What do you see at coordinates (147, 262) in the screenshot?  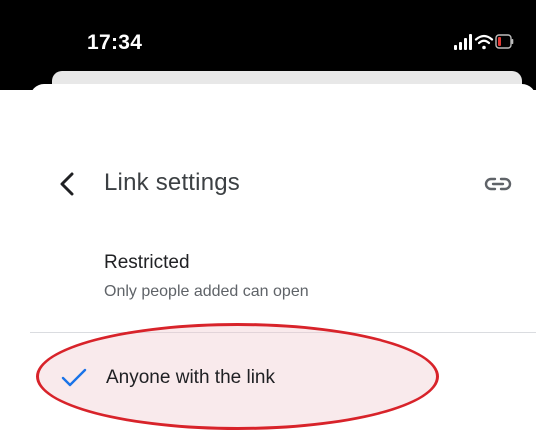 I see `option-restricted-title: Restricted` at bounding box center [147, 262].